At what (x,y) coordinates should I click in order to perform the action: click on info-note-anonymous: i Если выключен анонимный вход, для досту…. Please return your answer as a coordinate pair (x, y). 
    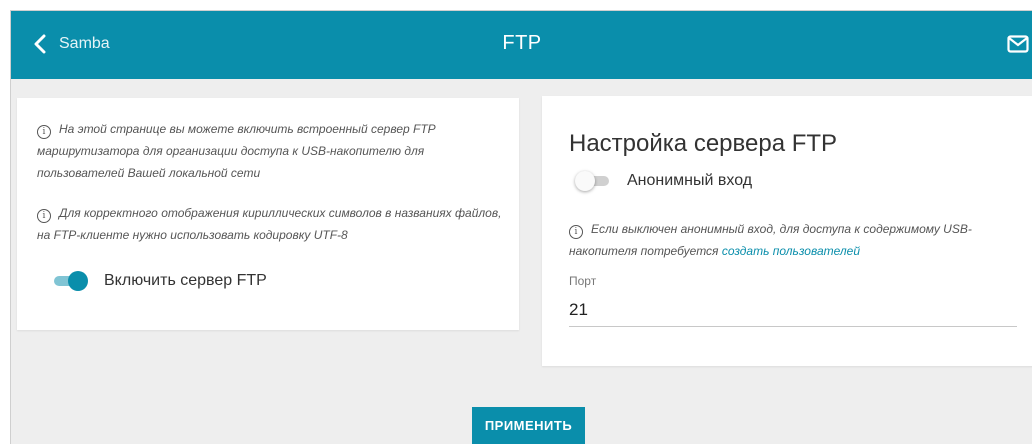
    Looking at the image, I should click on (794, 240).